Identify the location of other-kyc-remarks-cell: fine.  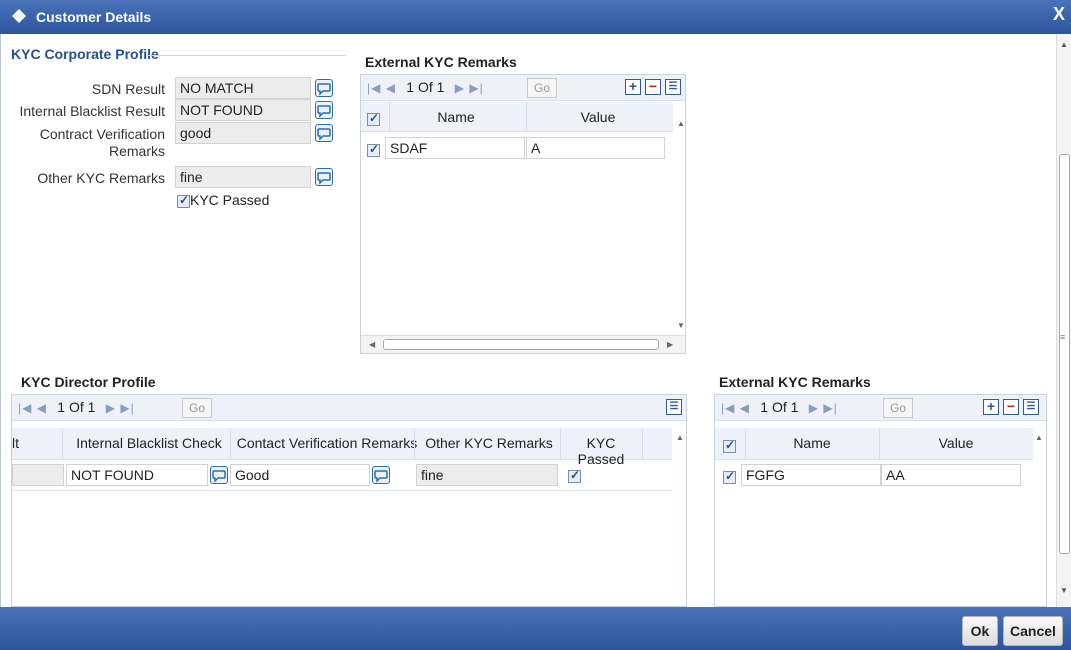
(487, 475).